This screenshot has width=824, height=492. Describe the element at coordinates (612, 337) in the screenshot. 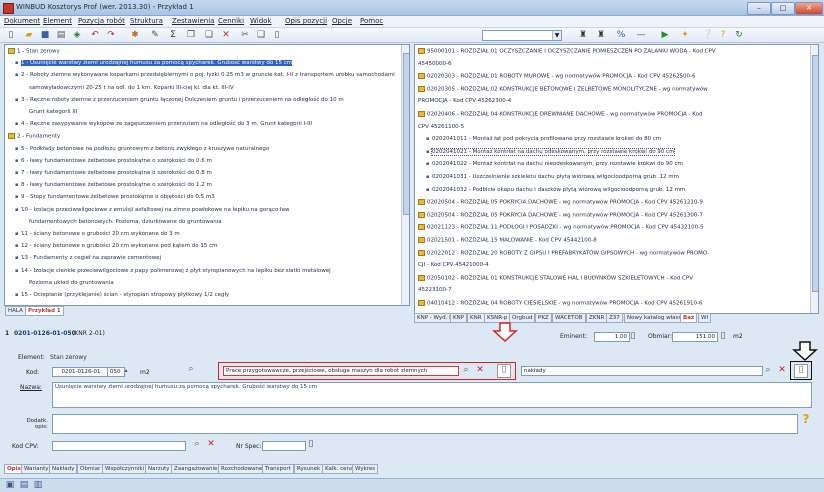

I see `wariant-input: 1.00` at that location.